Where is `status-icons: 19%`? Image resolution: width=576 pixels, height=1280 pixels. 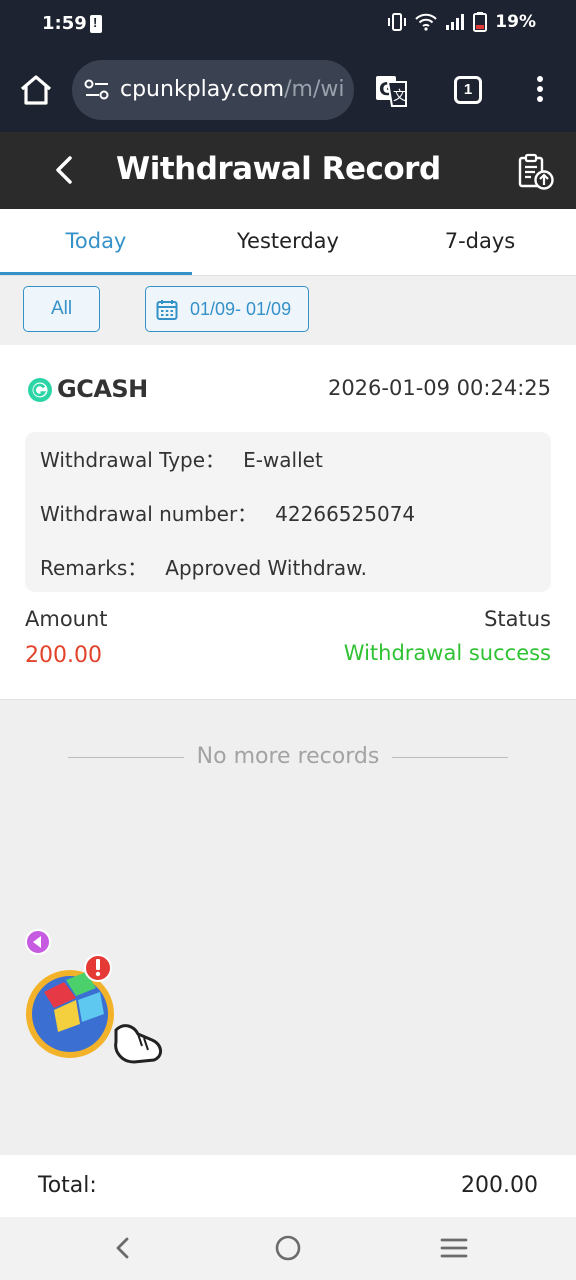
status-icons: 19% is located at coordinates (461, 22).